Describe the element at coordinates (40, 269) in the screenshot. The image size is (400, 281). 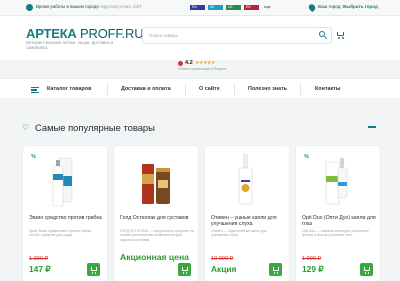
I see `product-price: 147 ₽` at that location.